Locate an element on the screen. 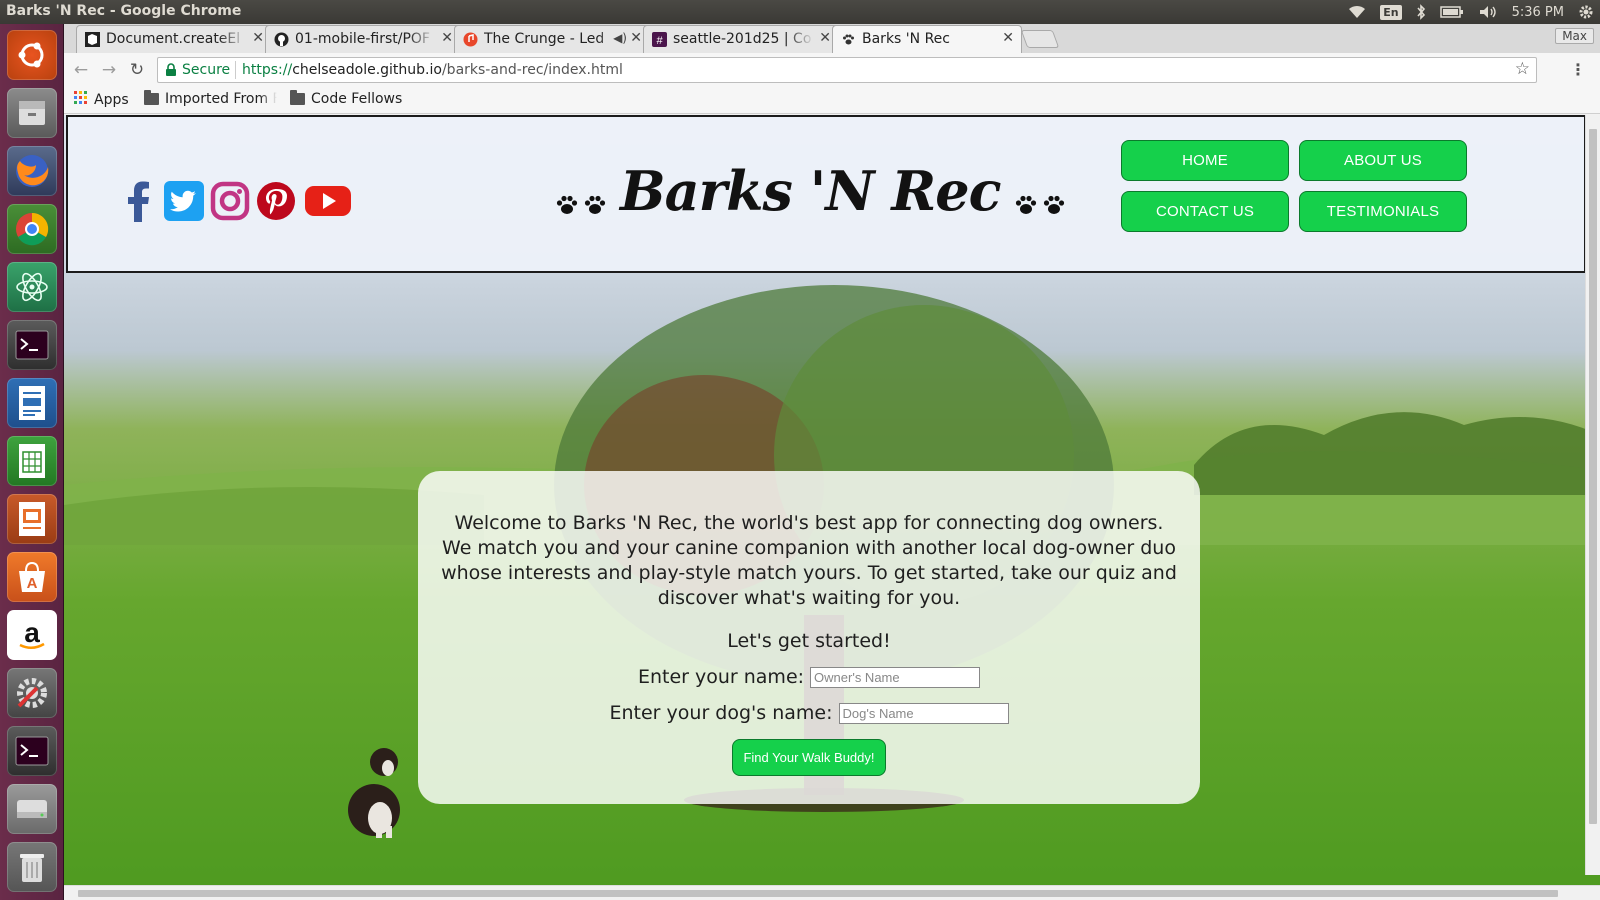 The width and height of the screenshot is (1600, 900). tab-the-crunge: The Crunge - Led ◀︎) ✕ is located at coordinates (552, 39).